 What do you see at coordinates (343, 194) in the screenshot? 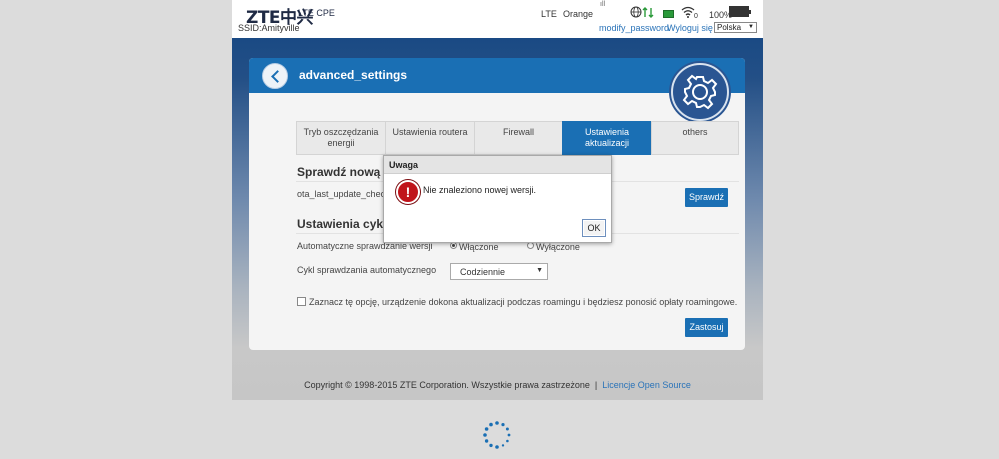
I see `last-update-label: ota_last_update_check` at bounding box center [343, 194].